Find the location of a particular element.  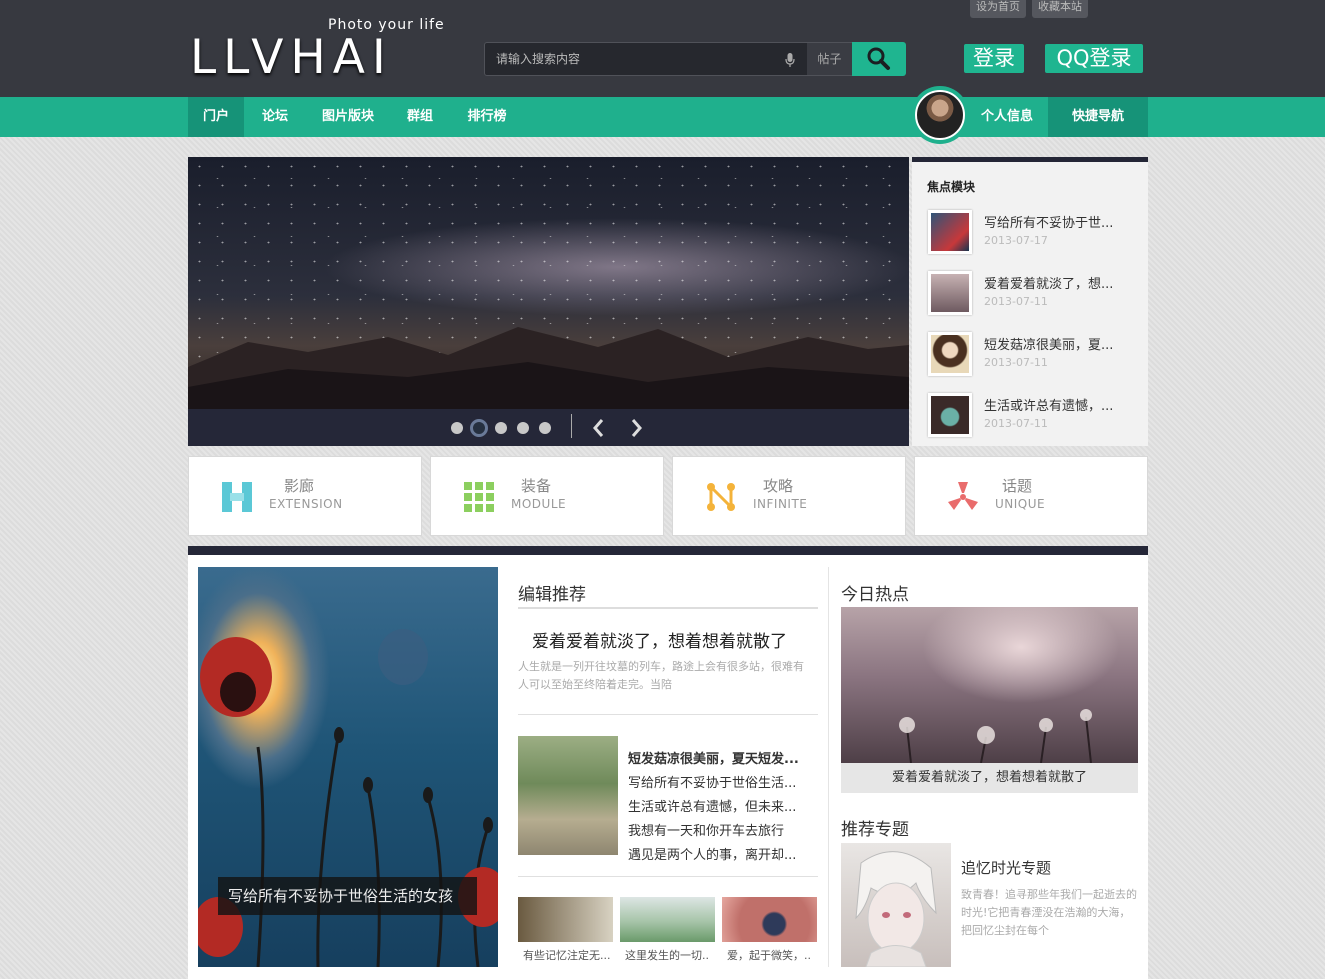

microphone-icon is located at coordinates (790, 61).